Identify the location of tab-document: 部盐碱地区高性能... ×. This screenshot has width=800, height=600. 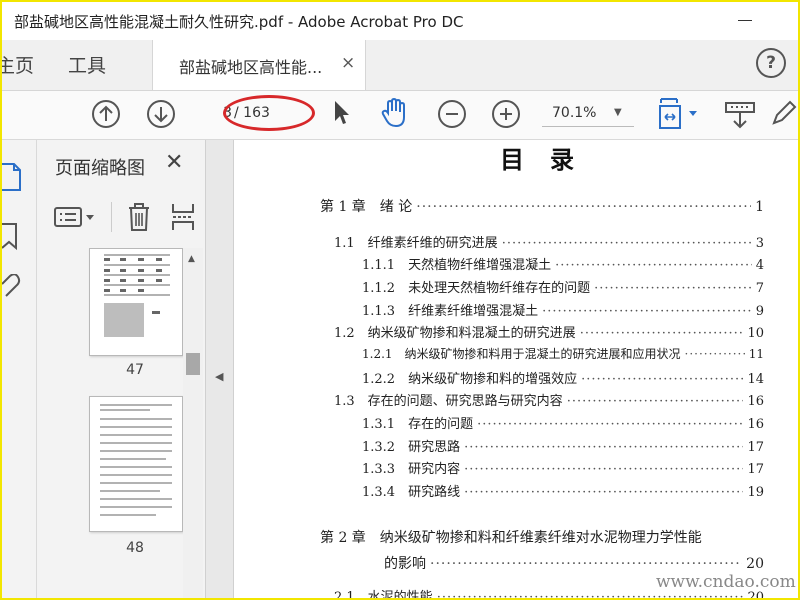
(259, 65).